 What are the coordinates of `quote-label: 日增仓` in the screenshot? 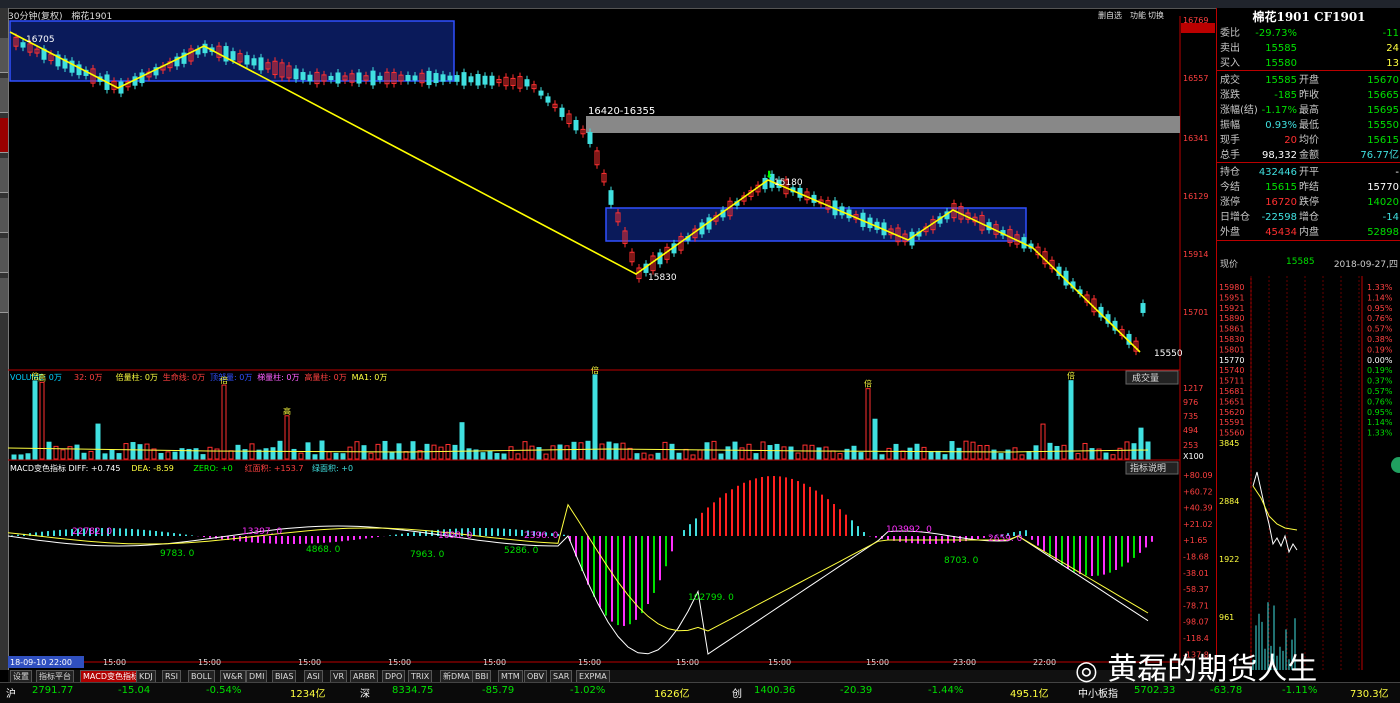 It's located at (1235, 217).